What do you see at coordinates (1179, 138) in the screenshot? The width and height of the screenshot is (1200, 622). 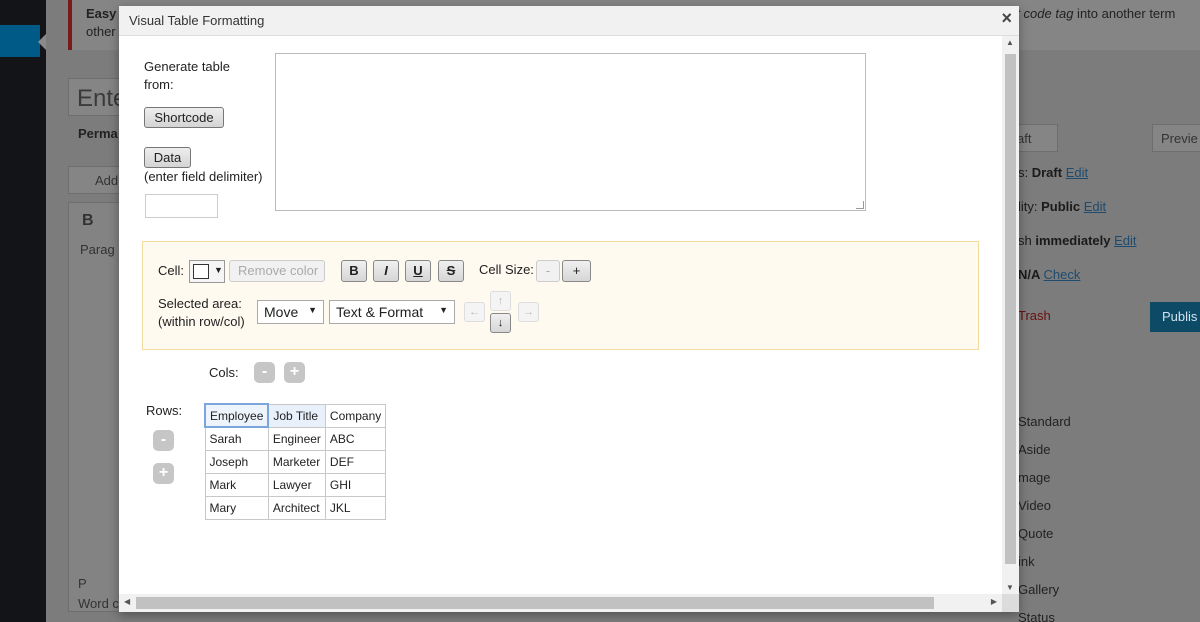 I see `preview-label: Previe` at bounding box center [1179, 138].